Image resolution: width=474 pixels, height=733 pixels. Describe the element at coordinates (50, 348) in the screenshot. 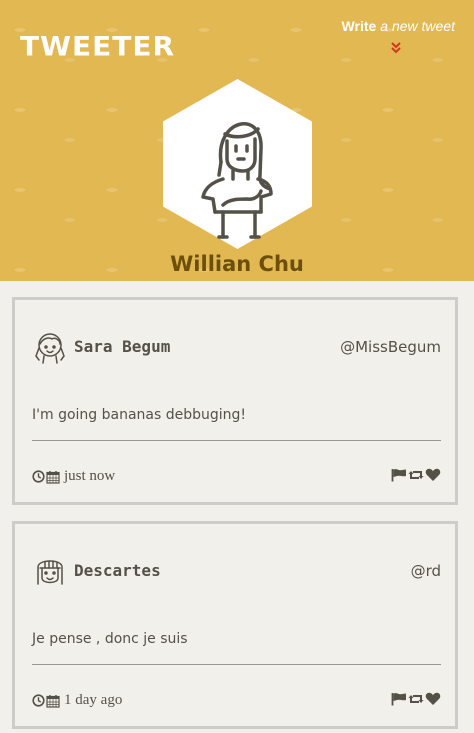

I see `girl-braids-avatar-icon` at that location.